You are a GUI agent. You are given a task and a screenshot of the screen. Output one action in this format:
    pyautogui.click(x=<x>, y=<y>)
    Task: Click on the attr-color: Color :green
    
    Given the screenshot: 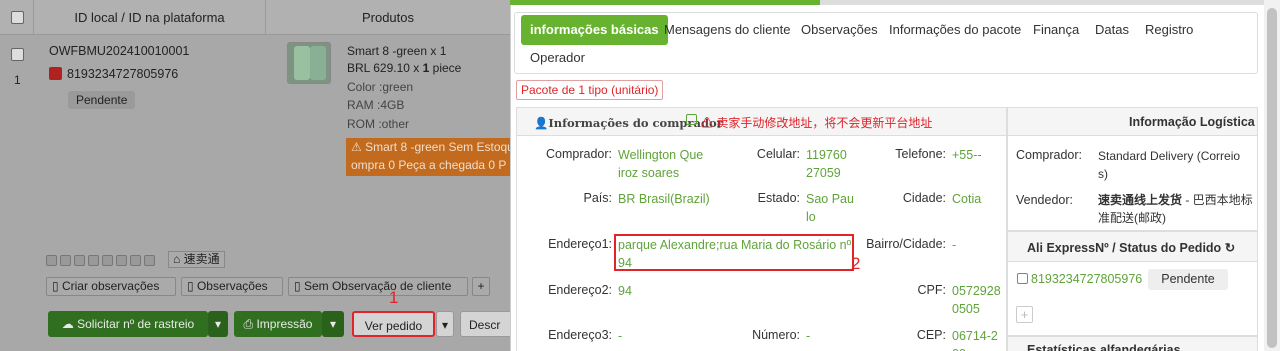 What is the action you would take?
    pyautogui.click(x=380, y=87)
    